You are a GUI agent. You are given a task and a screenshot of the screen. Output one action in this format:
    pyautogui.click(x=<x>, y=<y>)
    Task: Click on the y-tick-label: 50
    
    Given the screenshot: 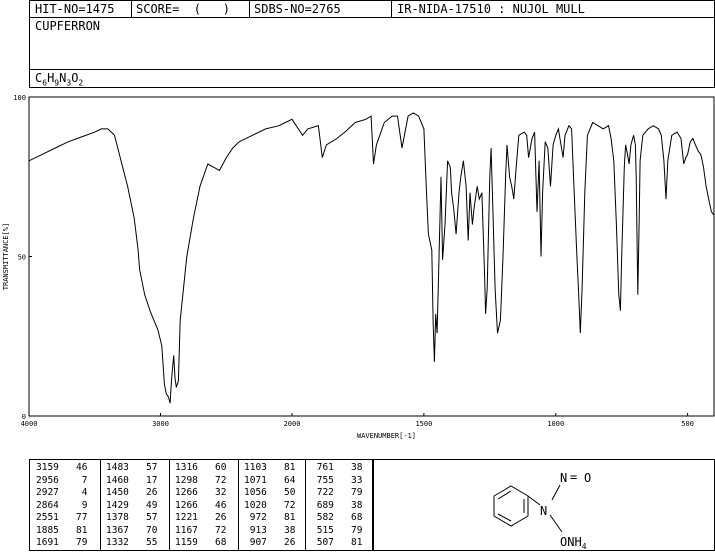 What is the action you would take?
    pyautogui.click(x=22, y=258)
    